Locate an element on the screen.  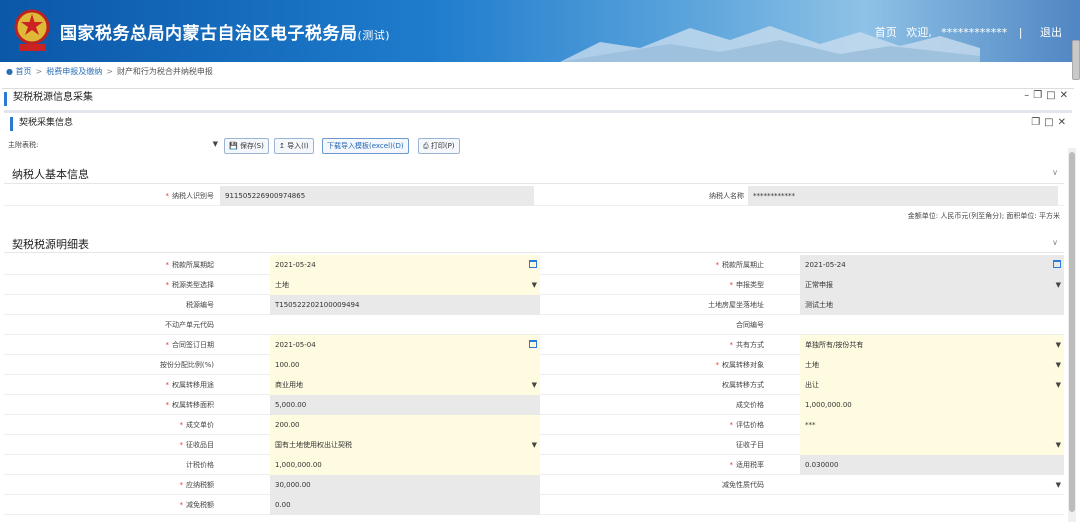
r-field-label: * 评估价格 is located at coordinates (747, 425).